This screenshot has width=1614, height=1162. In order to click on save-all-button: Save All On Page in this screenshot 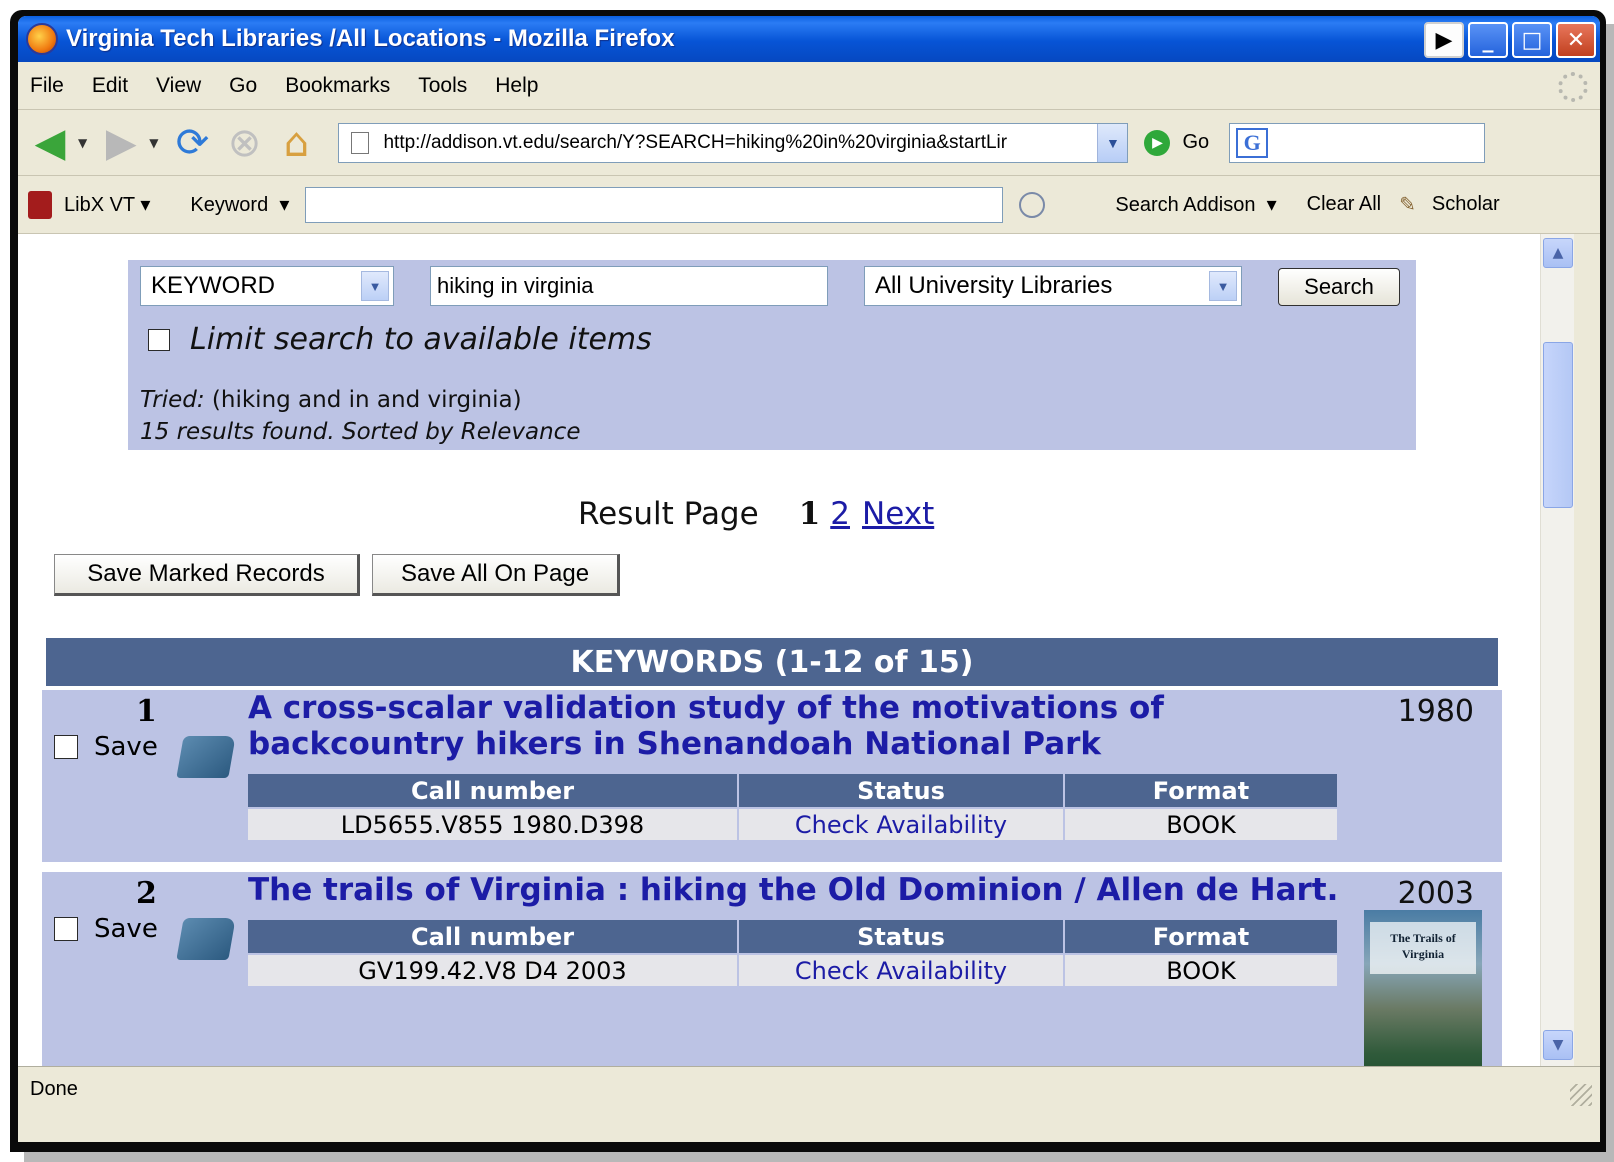, I will do `click(496, 575)`.